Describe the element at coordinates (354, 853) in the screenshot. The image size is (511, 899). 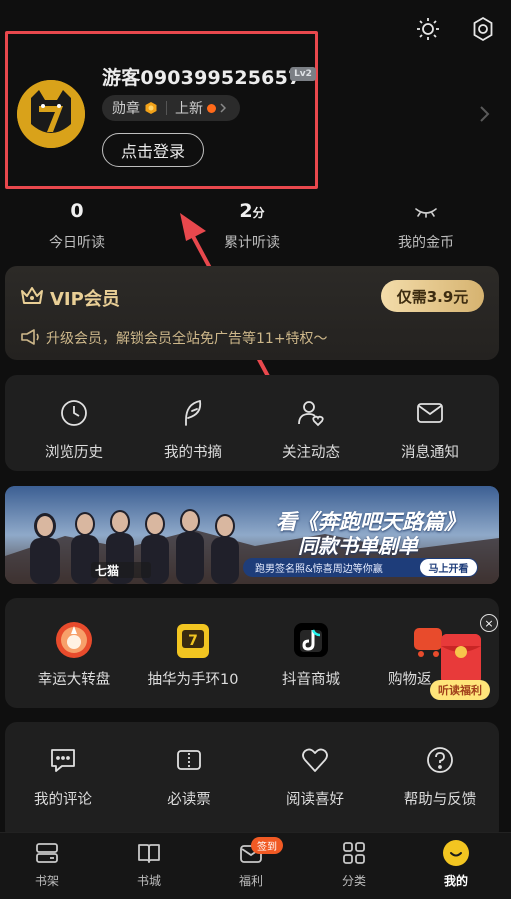
I see `grid-icon` at that location.